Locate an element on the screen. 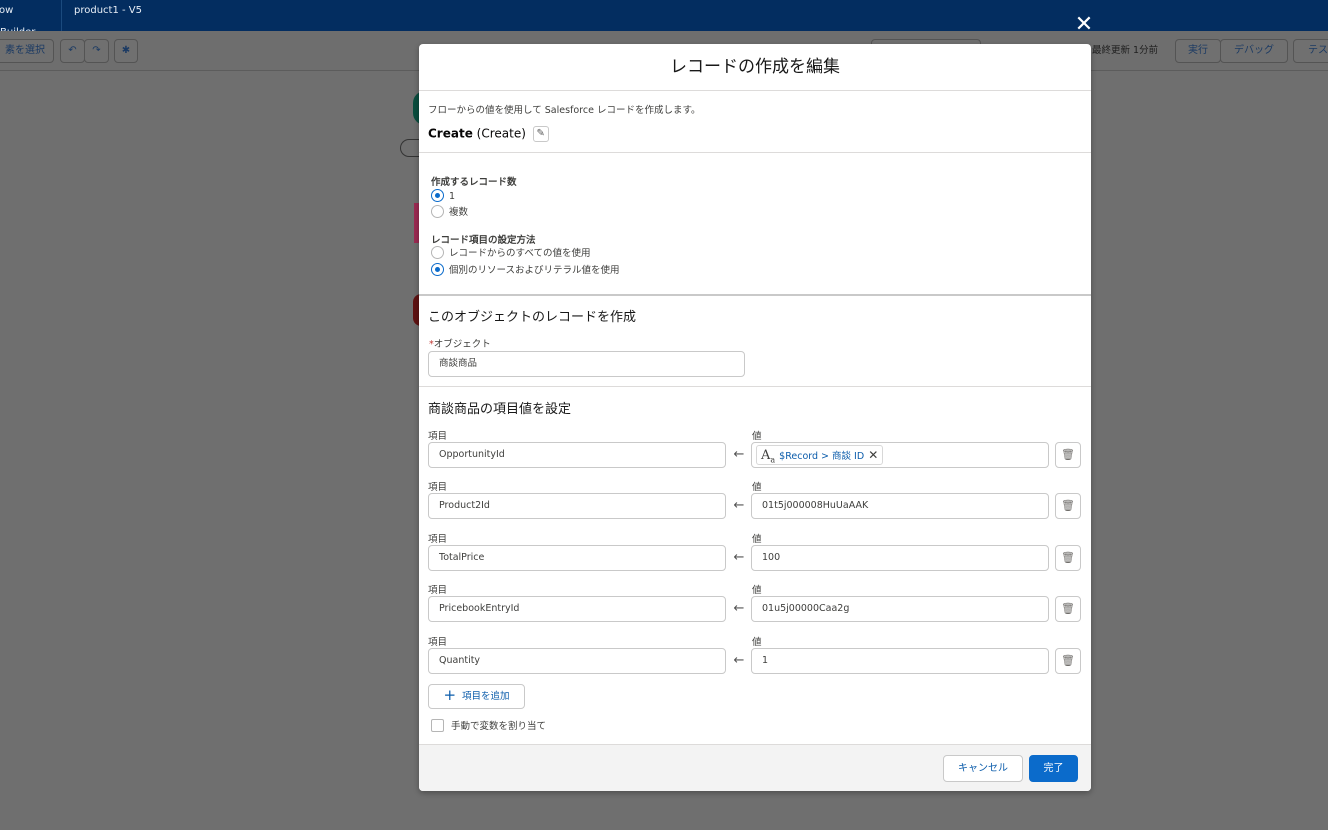 The image size is (1328, 830). radio-use-separate-resources: 個別のリソースおよびリテラル値を使用 is located at coordinates (525, 270).